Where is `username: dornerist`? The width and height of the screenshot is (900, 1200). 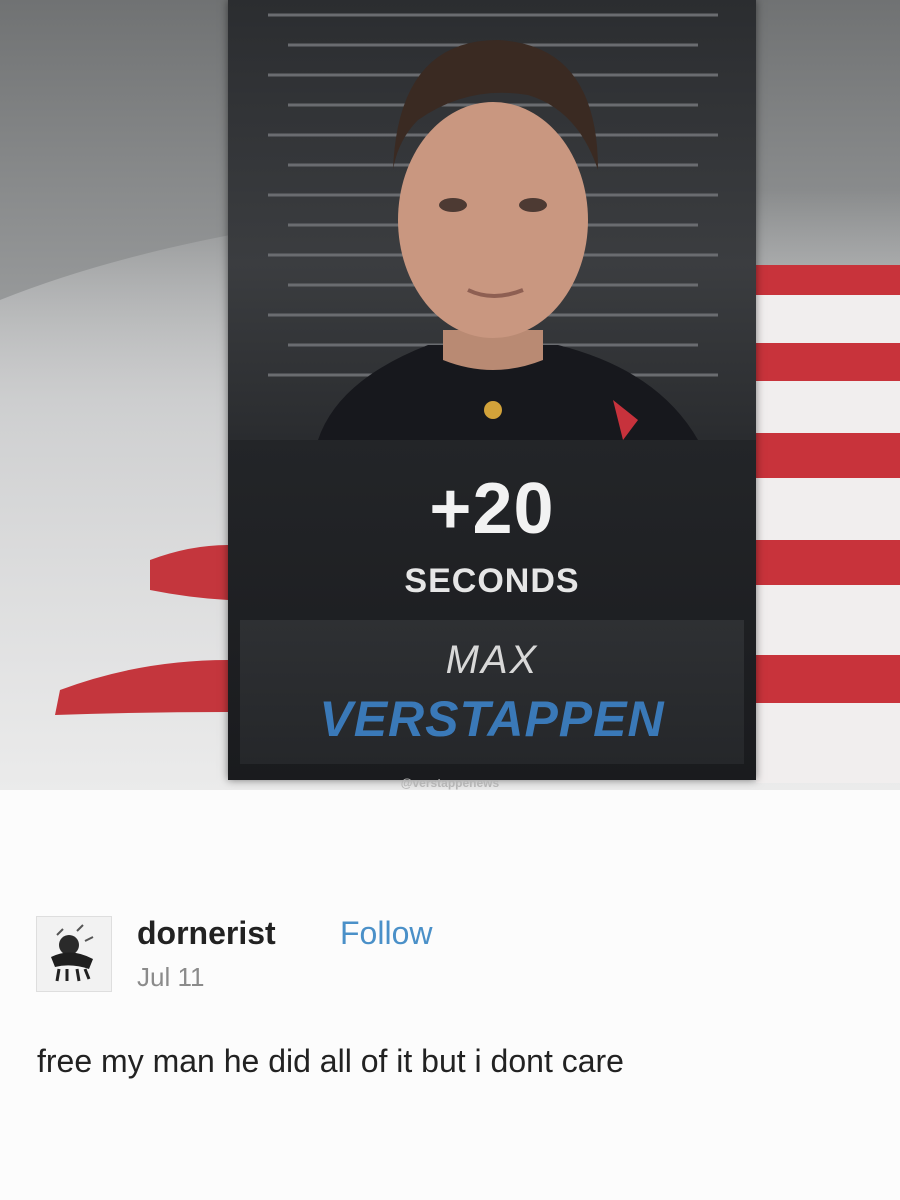 username: dornerist is located at coordinates (206, 933).